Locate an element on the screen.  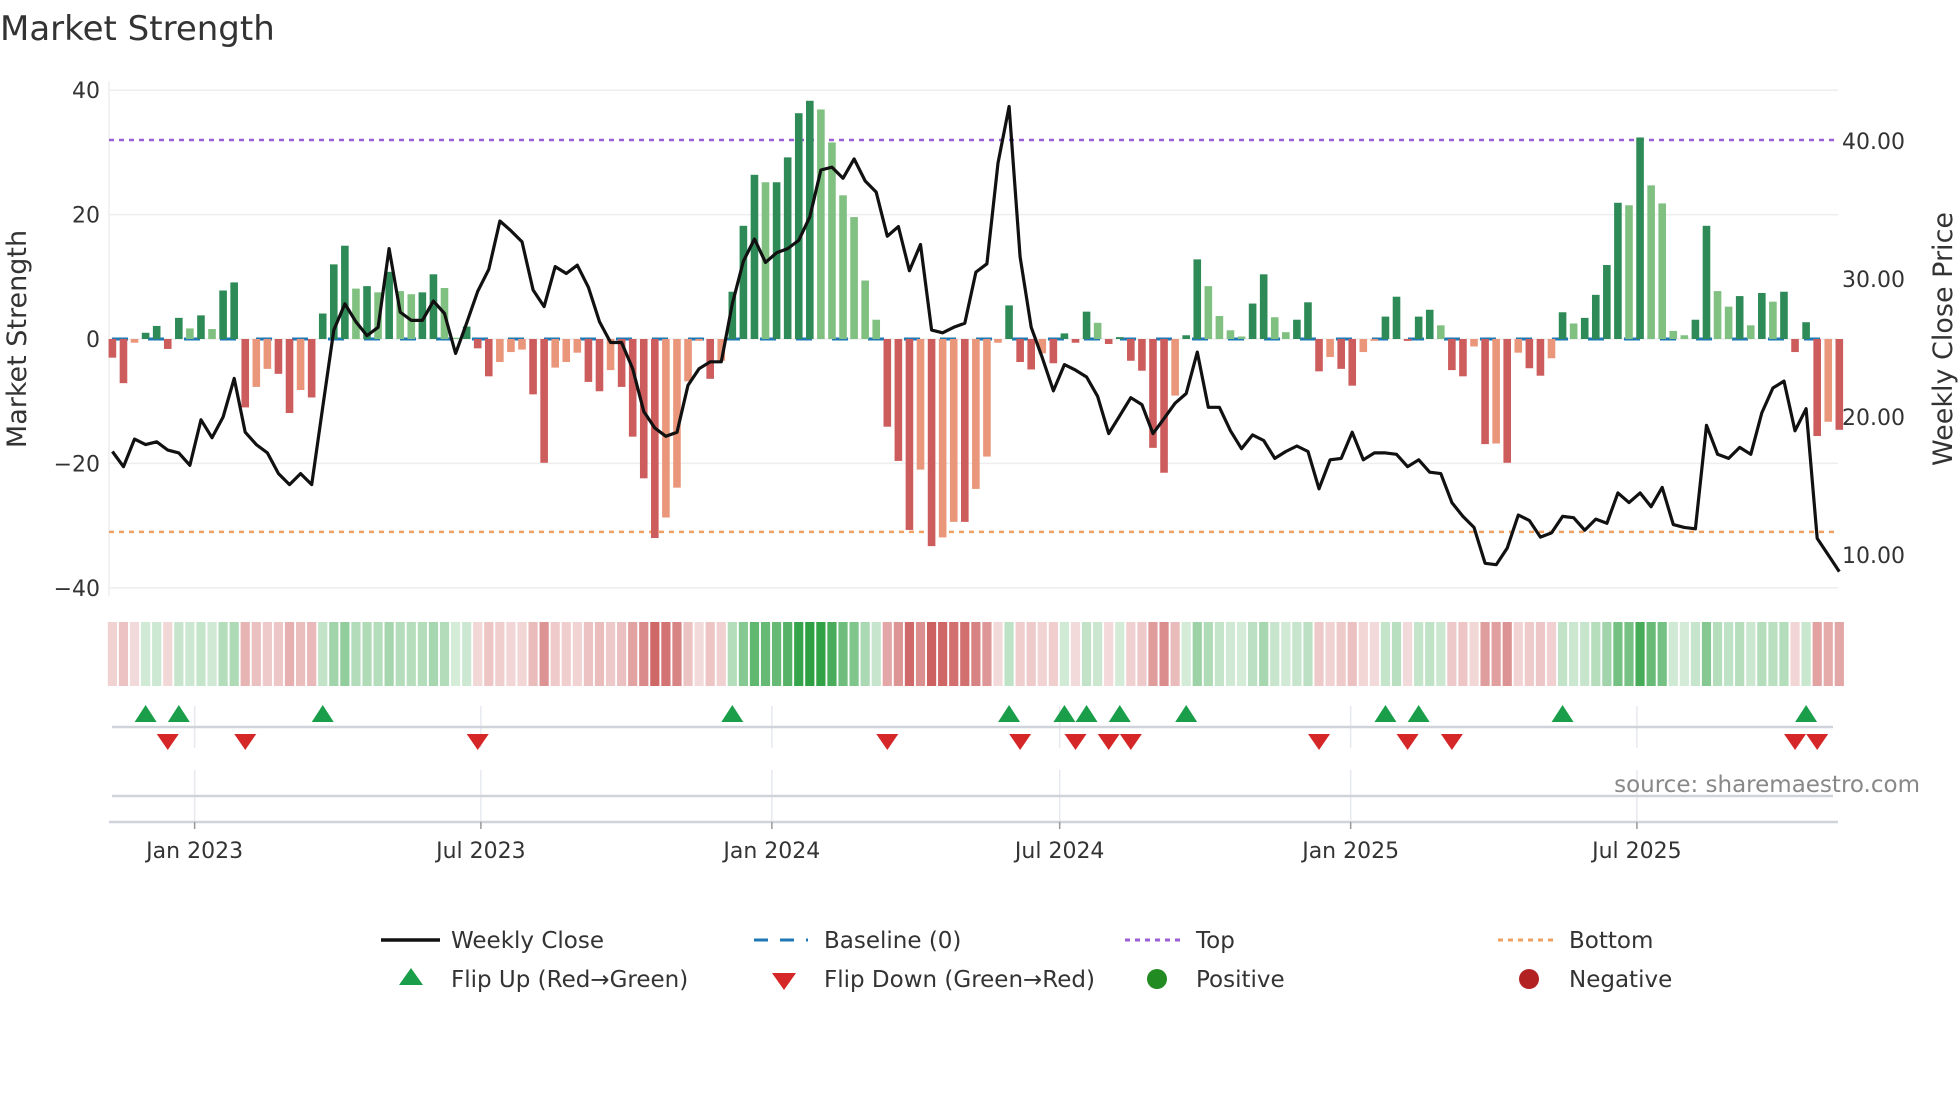
right-axis-ticks: 40.00 30.00 20.00 10.00 is located at coordinates (1873, 349).